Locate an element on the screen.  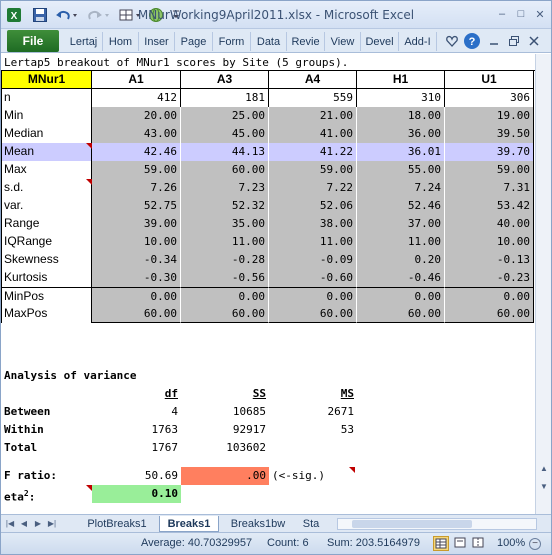
next-sheet-arrow: ▶ is located at coordinates (38, 524).